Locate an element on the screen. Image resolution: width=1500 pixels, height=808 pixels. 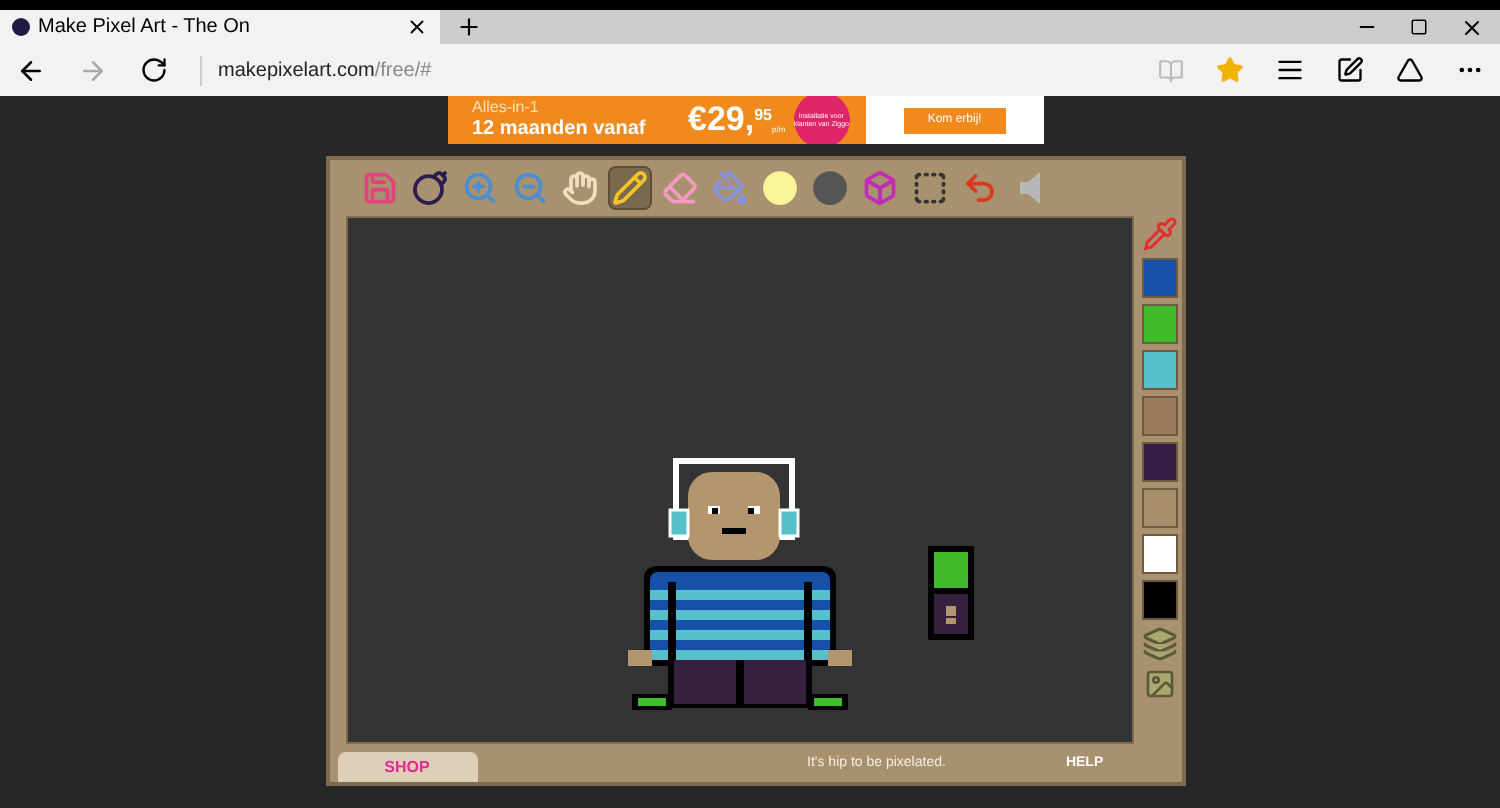
ad-offer: 12 maanden vanaf is located at coordinates (560, 130).